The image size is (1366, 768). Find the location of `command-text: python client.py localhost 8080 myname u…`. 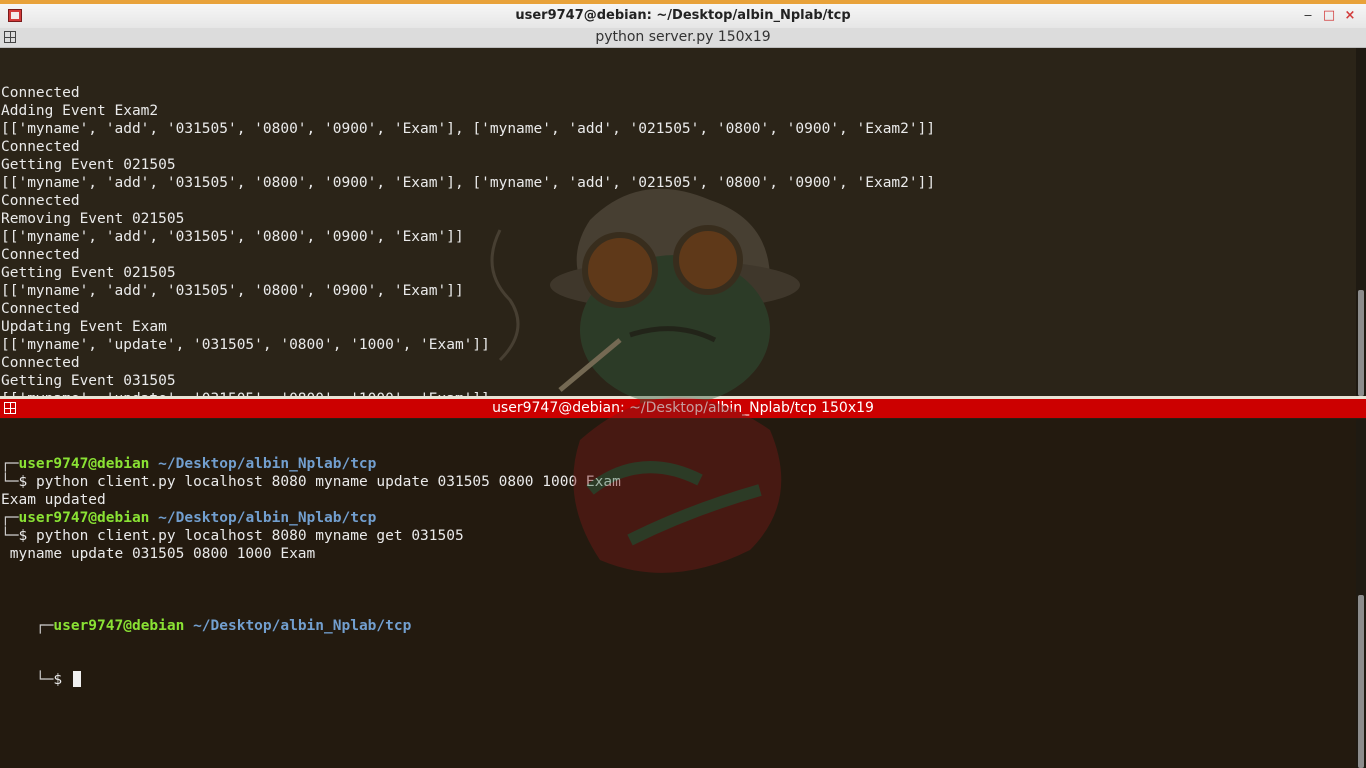

command-text: python client.py localhost 8080 myname u… is located at coordinates (328, 482).